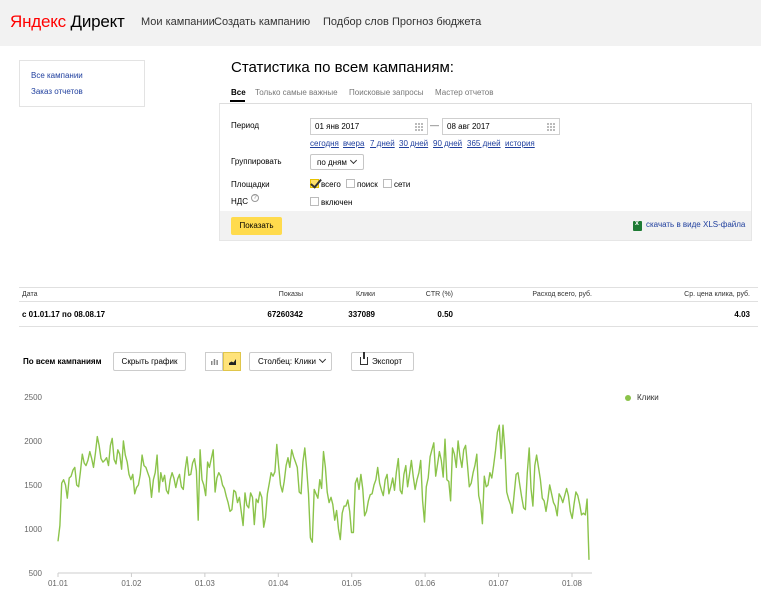  Describe the element at coordinates (742, 314) in the screenshot. I see `summary-avg-cpc: 4.03` at that location.